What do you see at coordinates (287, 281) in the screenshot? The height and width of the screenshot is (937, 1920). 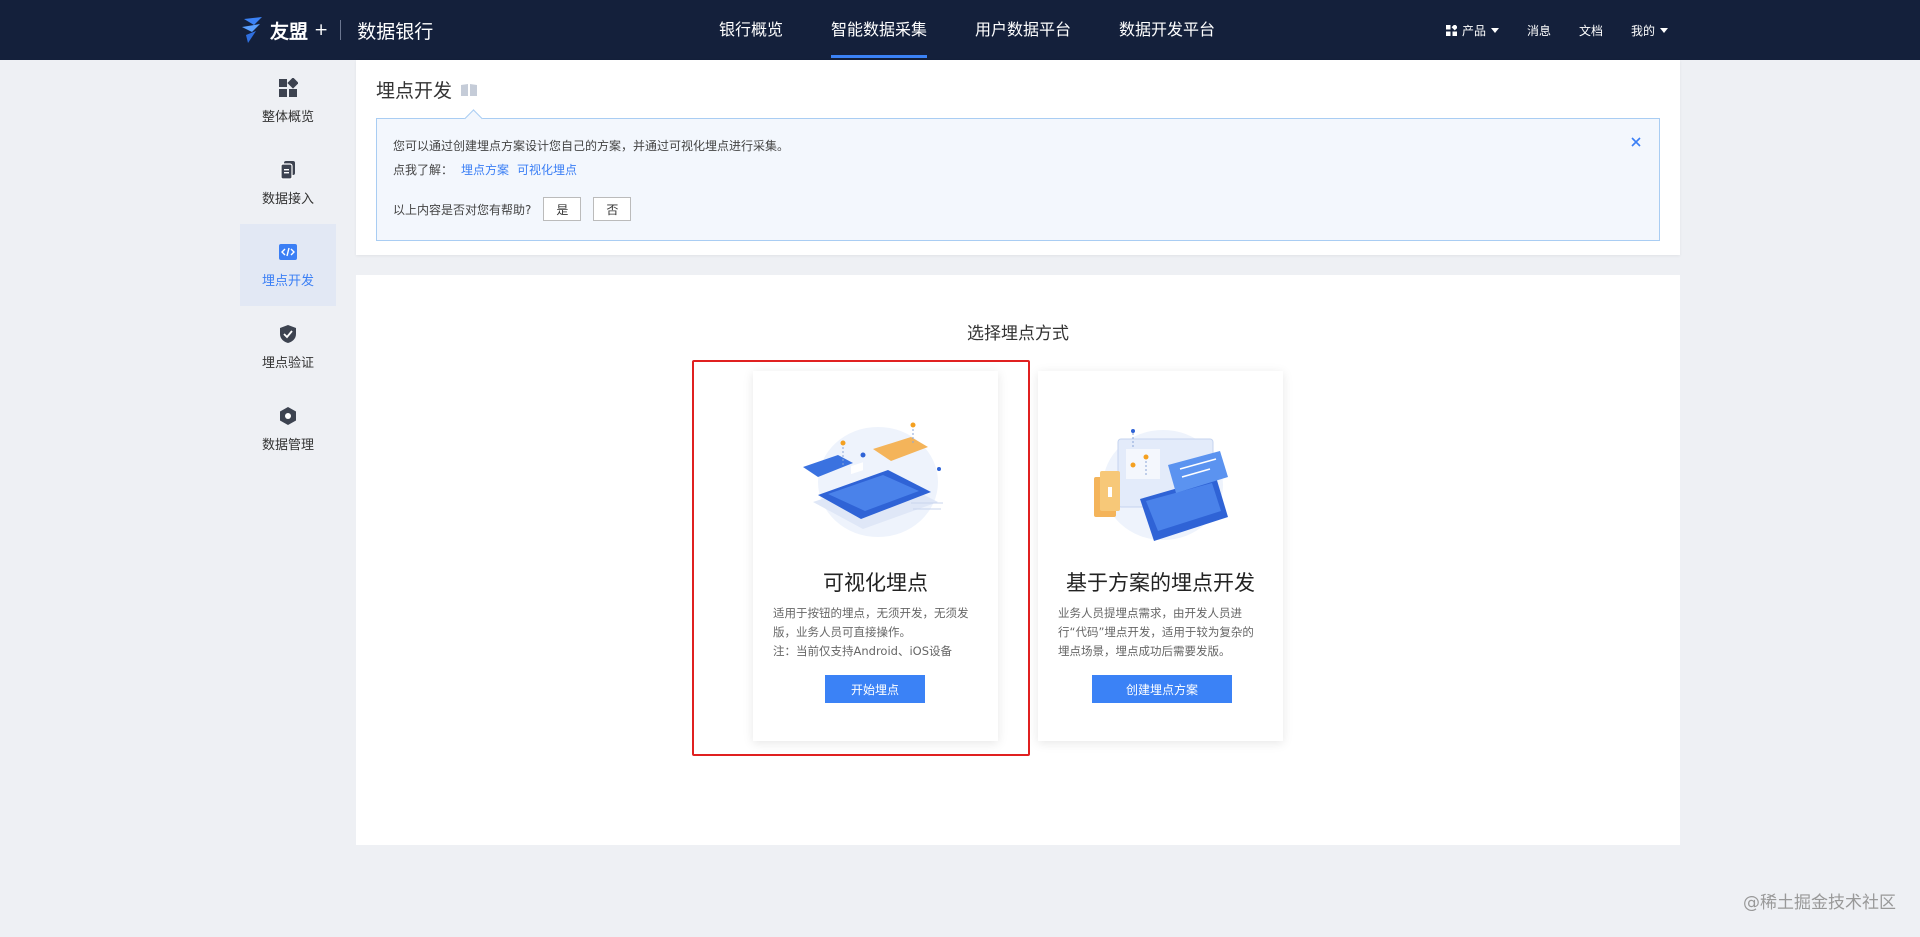 I see `sidebar-item-label: 埋点开发` at bounding box center [287, 281].